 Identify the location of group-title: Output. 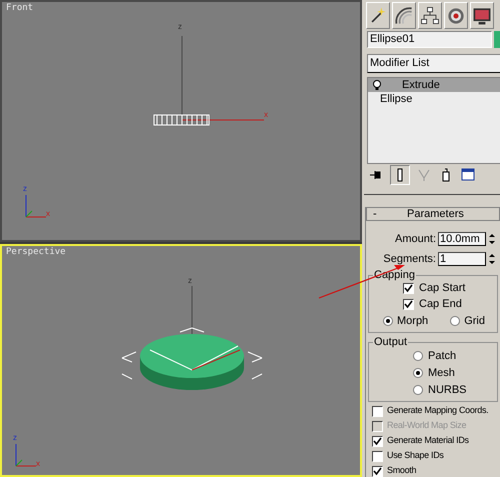
(390, 342).